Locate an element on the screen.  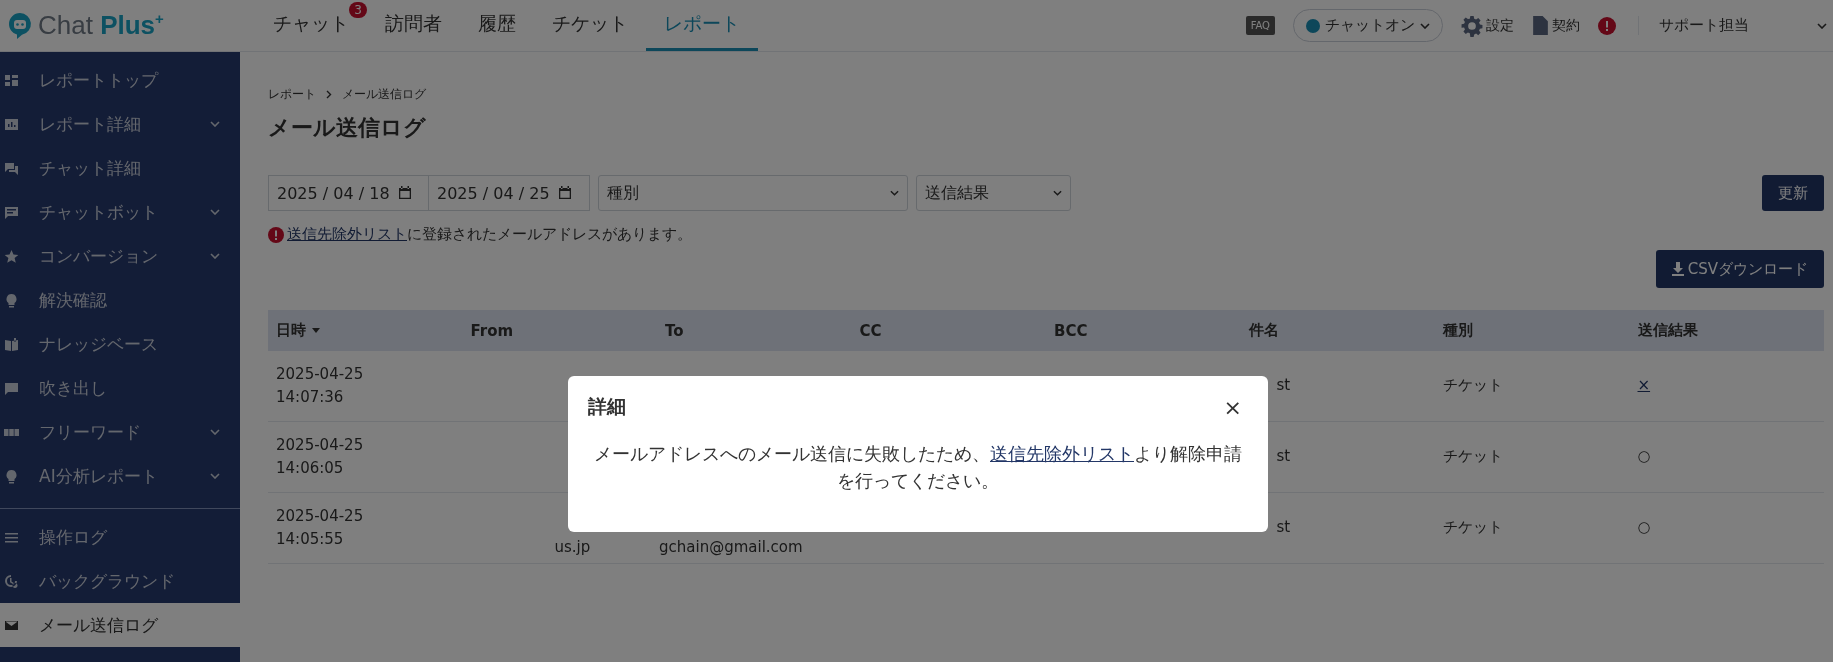
status-dropdown: チャットオン is located at coordinates (1368, 25).